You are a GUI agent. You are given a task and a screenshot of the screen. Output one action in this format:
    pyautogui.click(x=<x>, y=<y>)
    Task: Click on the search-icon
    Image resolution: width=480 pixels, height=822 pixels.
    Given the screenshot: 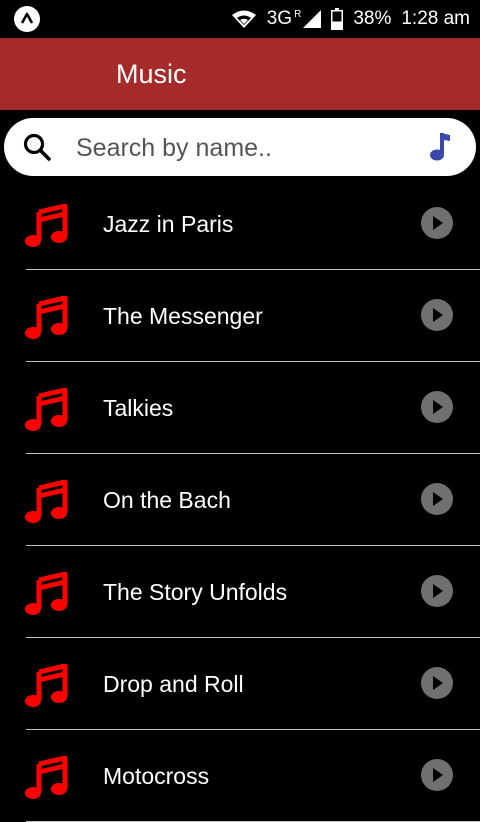 What is the action you would take?
    pyautogui.click(x=37, y=147)
    